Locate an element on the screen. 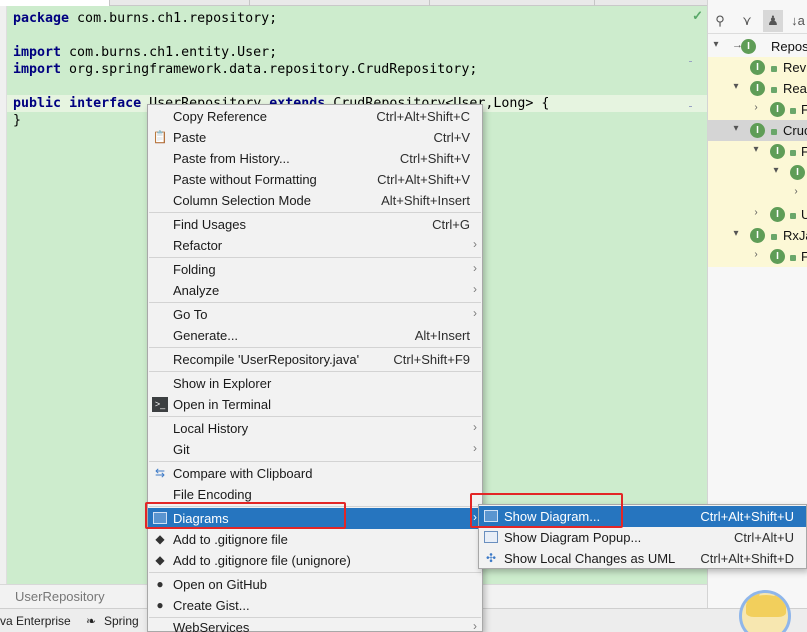  keyword: public is located at coordinates (37, 103).